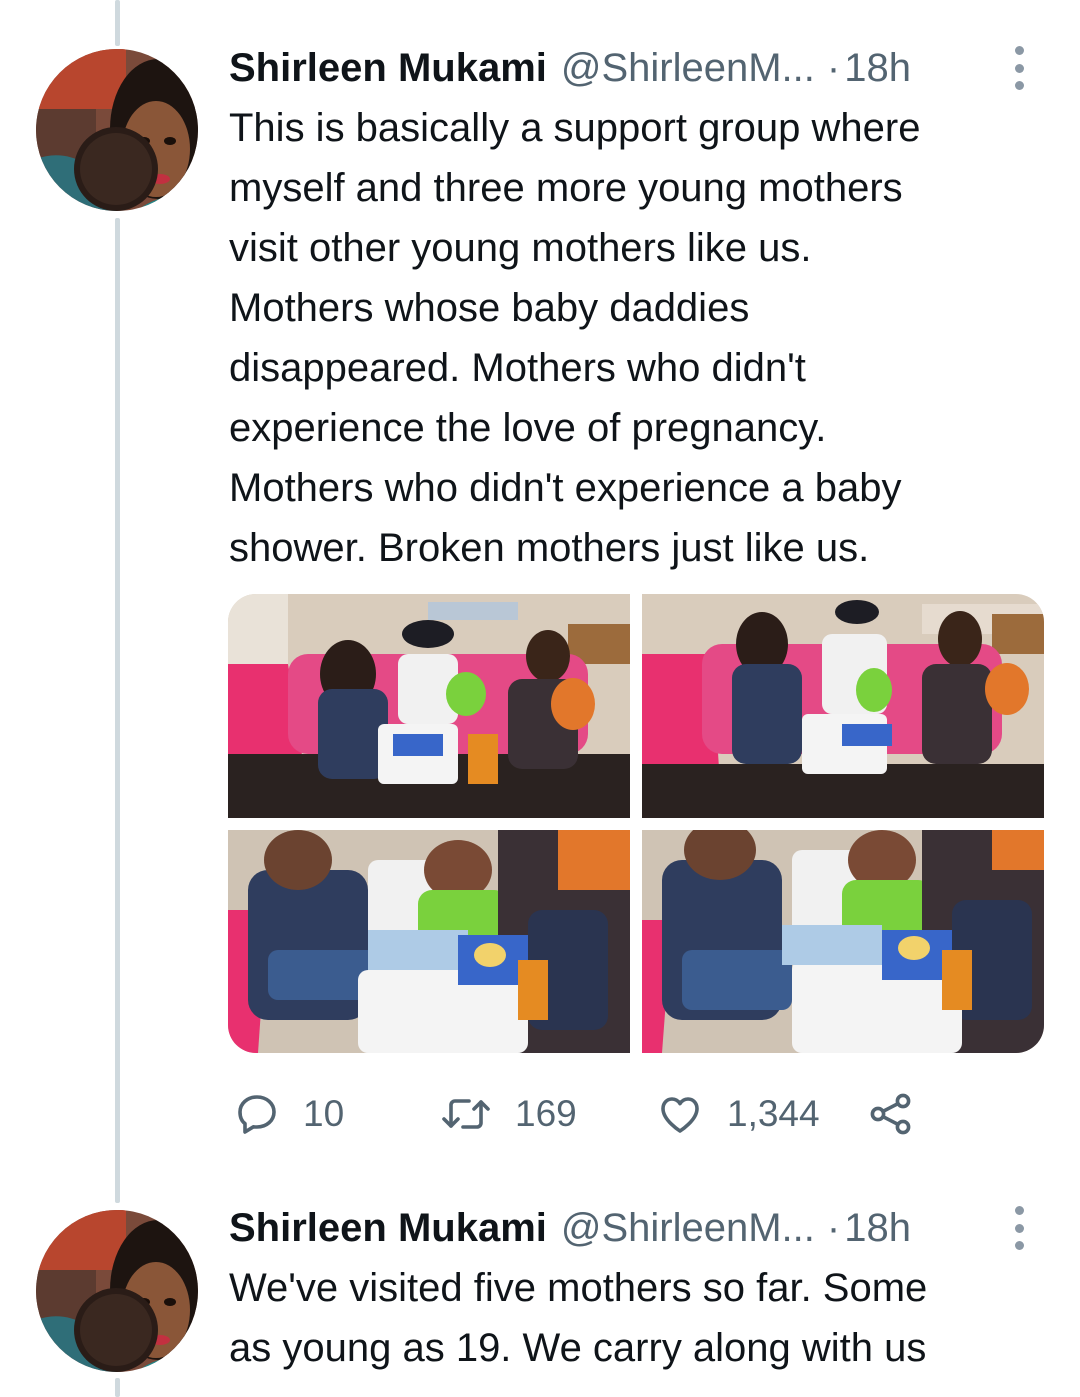 This screenshot has width=1080, height=1397. What do you see at coordinates (508, 1114) in the screenshot?
I see `retweet-button: 169` at bounding box center [508, 1114].